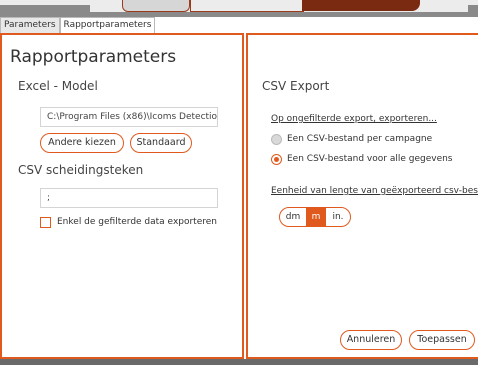  Describe the element at coordinates (276, 139) in the screenshot. I see `radio-per-campaign` at that location.